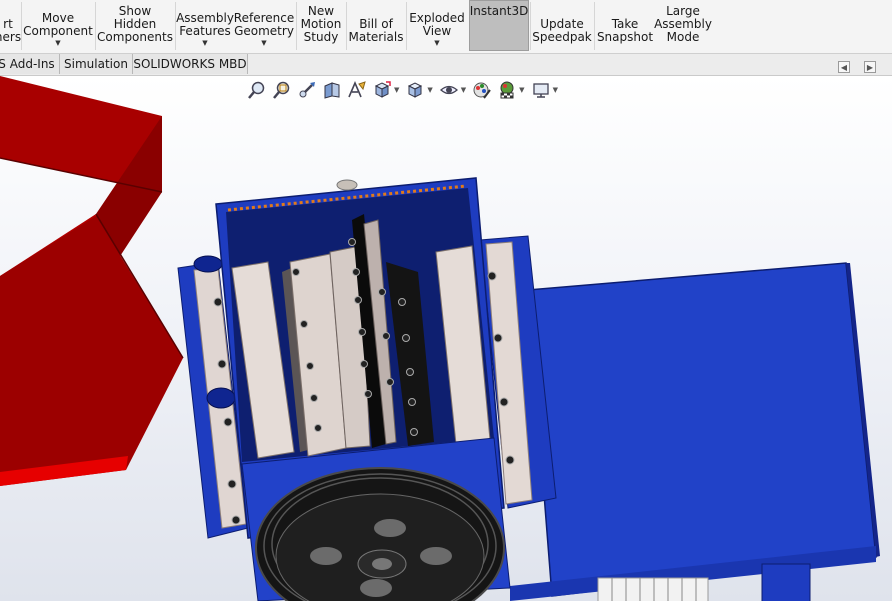 Image resolution: width=892 pixels, height=601 pixels. What do you see at coordinates (376, 25) in the screenshot?
I see `bill-of-materials-button: Bill of Materials` at bounding box center [376, 25].